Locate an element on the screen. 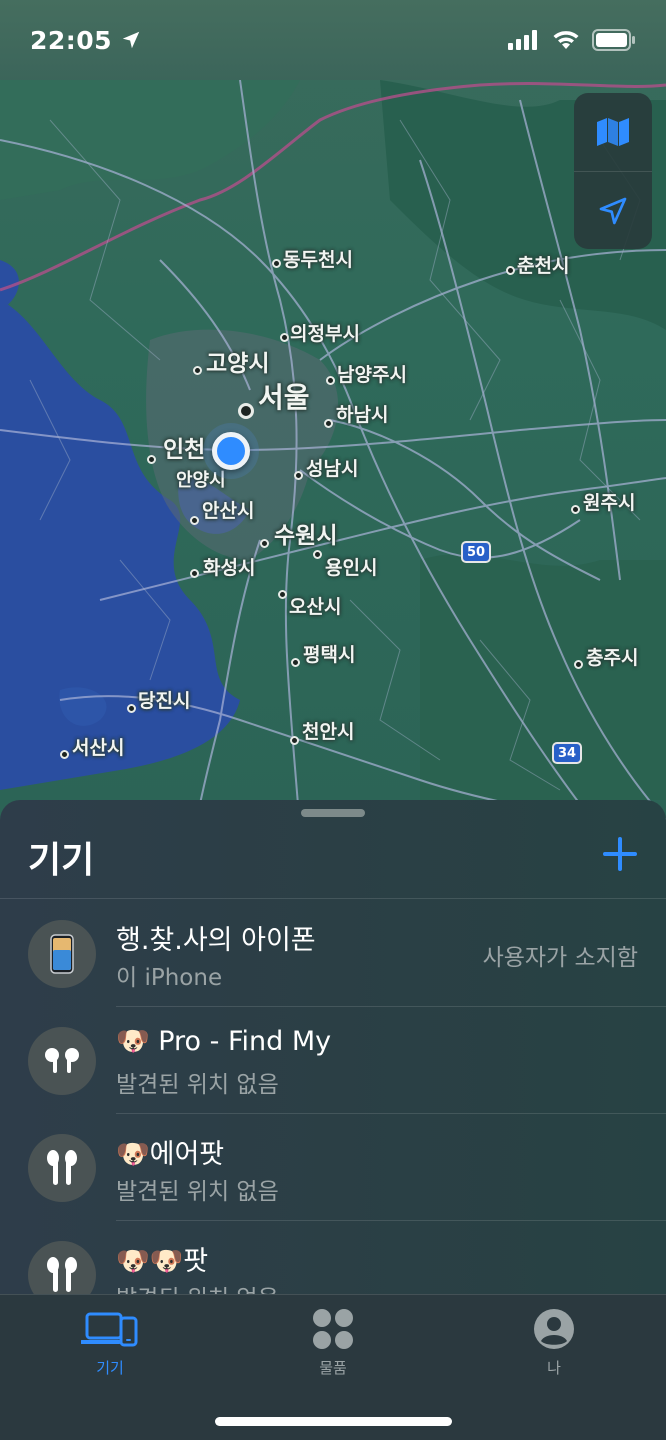  battery-icon is located at coordinates (613, 40).